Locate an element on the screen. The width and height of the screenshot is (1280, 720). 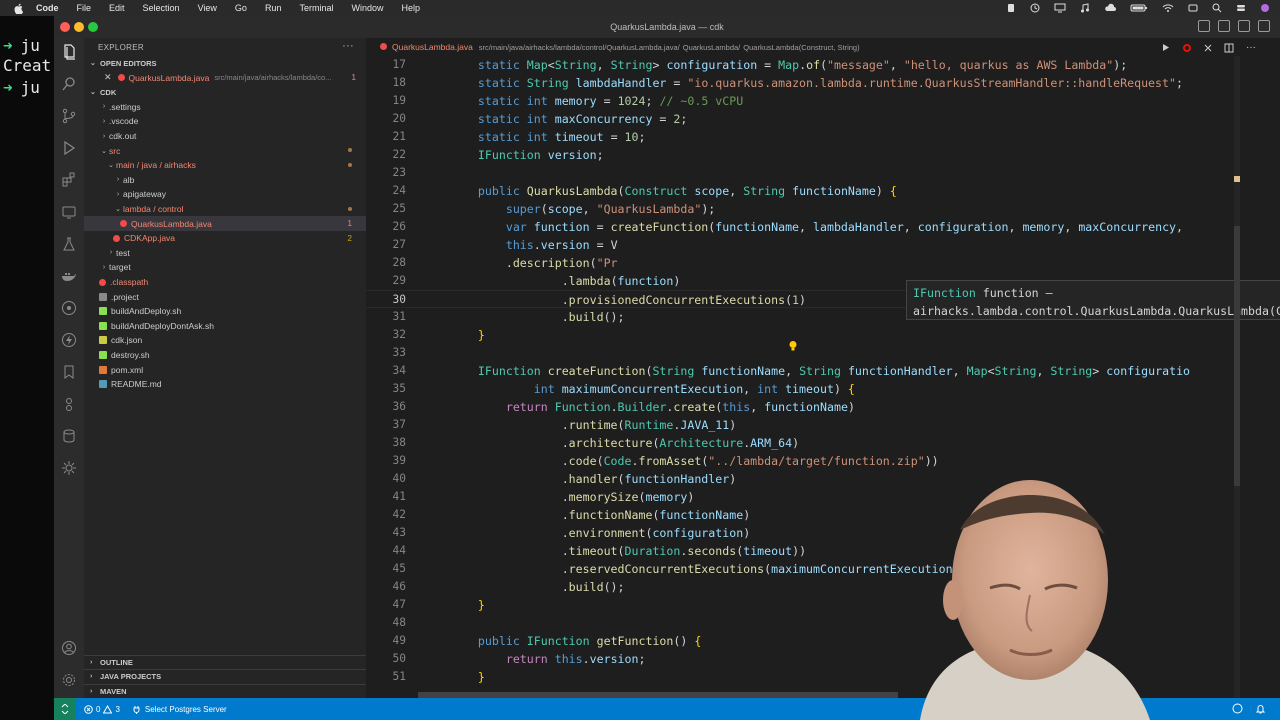
postgres-server-selector: Select Postgres Server is located at coordinates (179, 709).